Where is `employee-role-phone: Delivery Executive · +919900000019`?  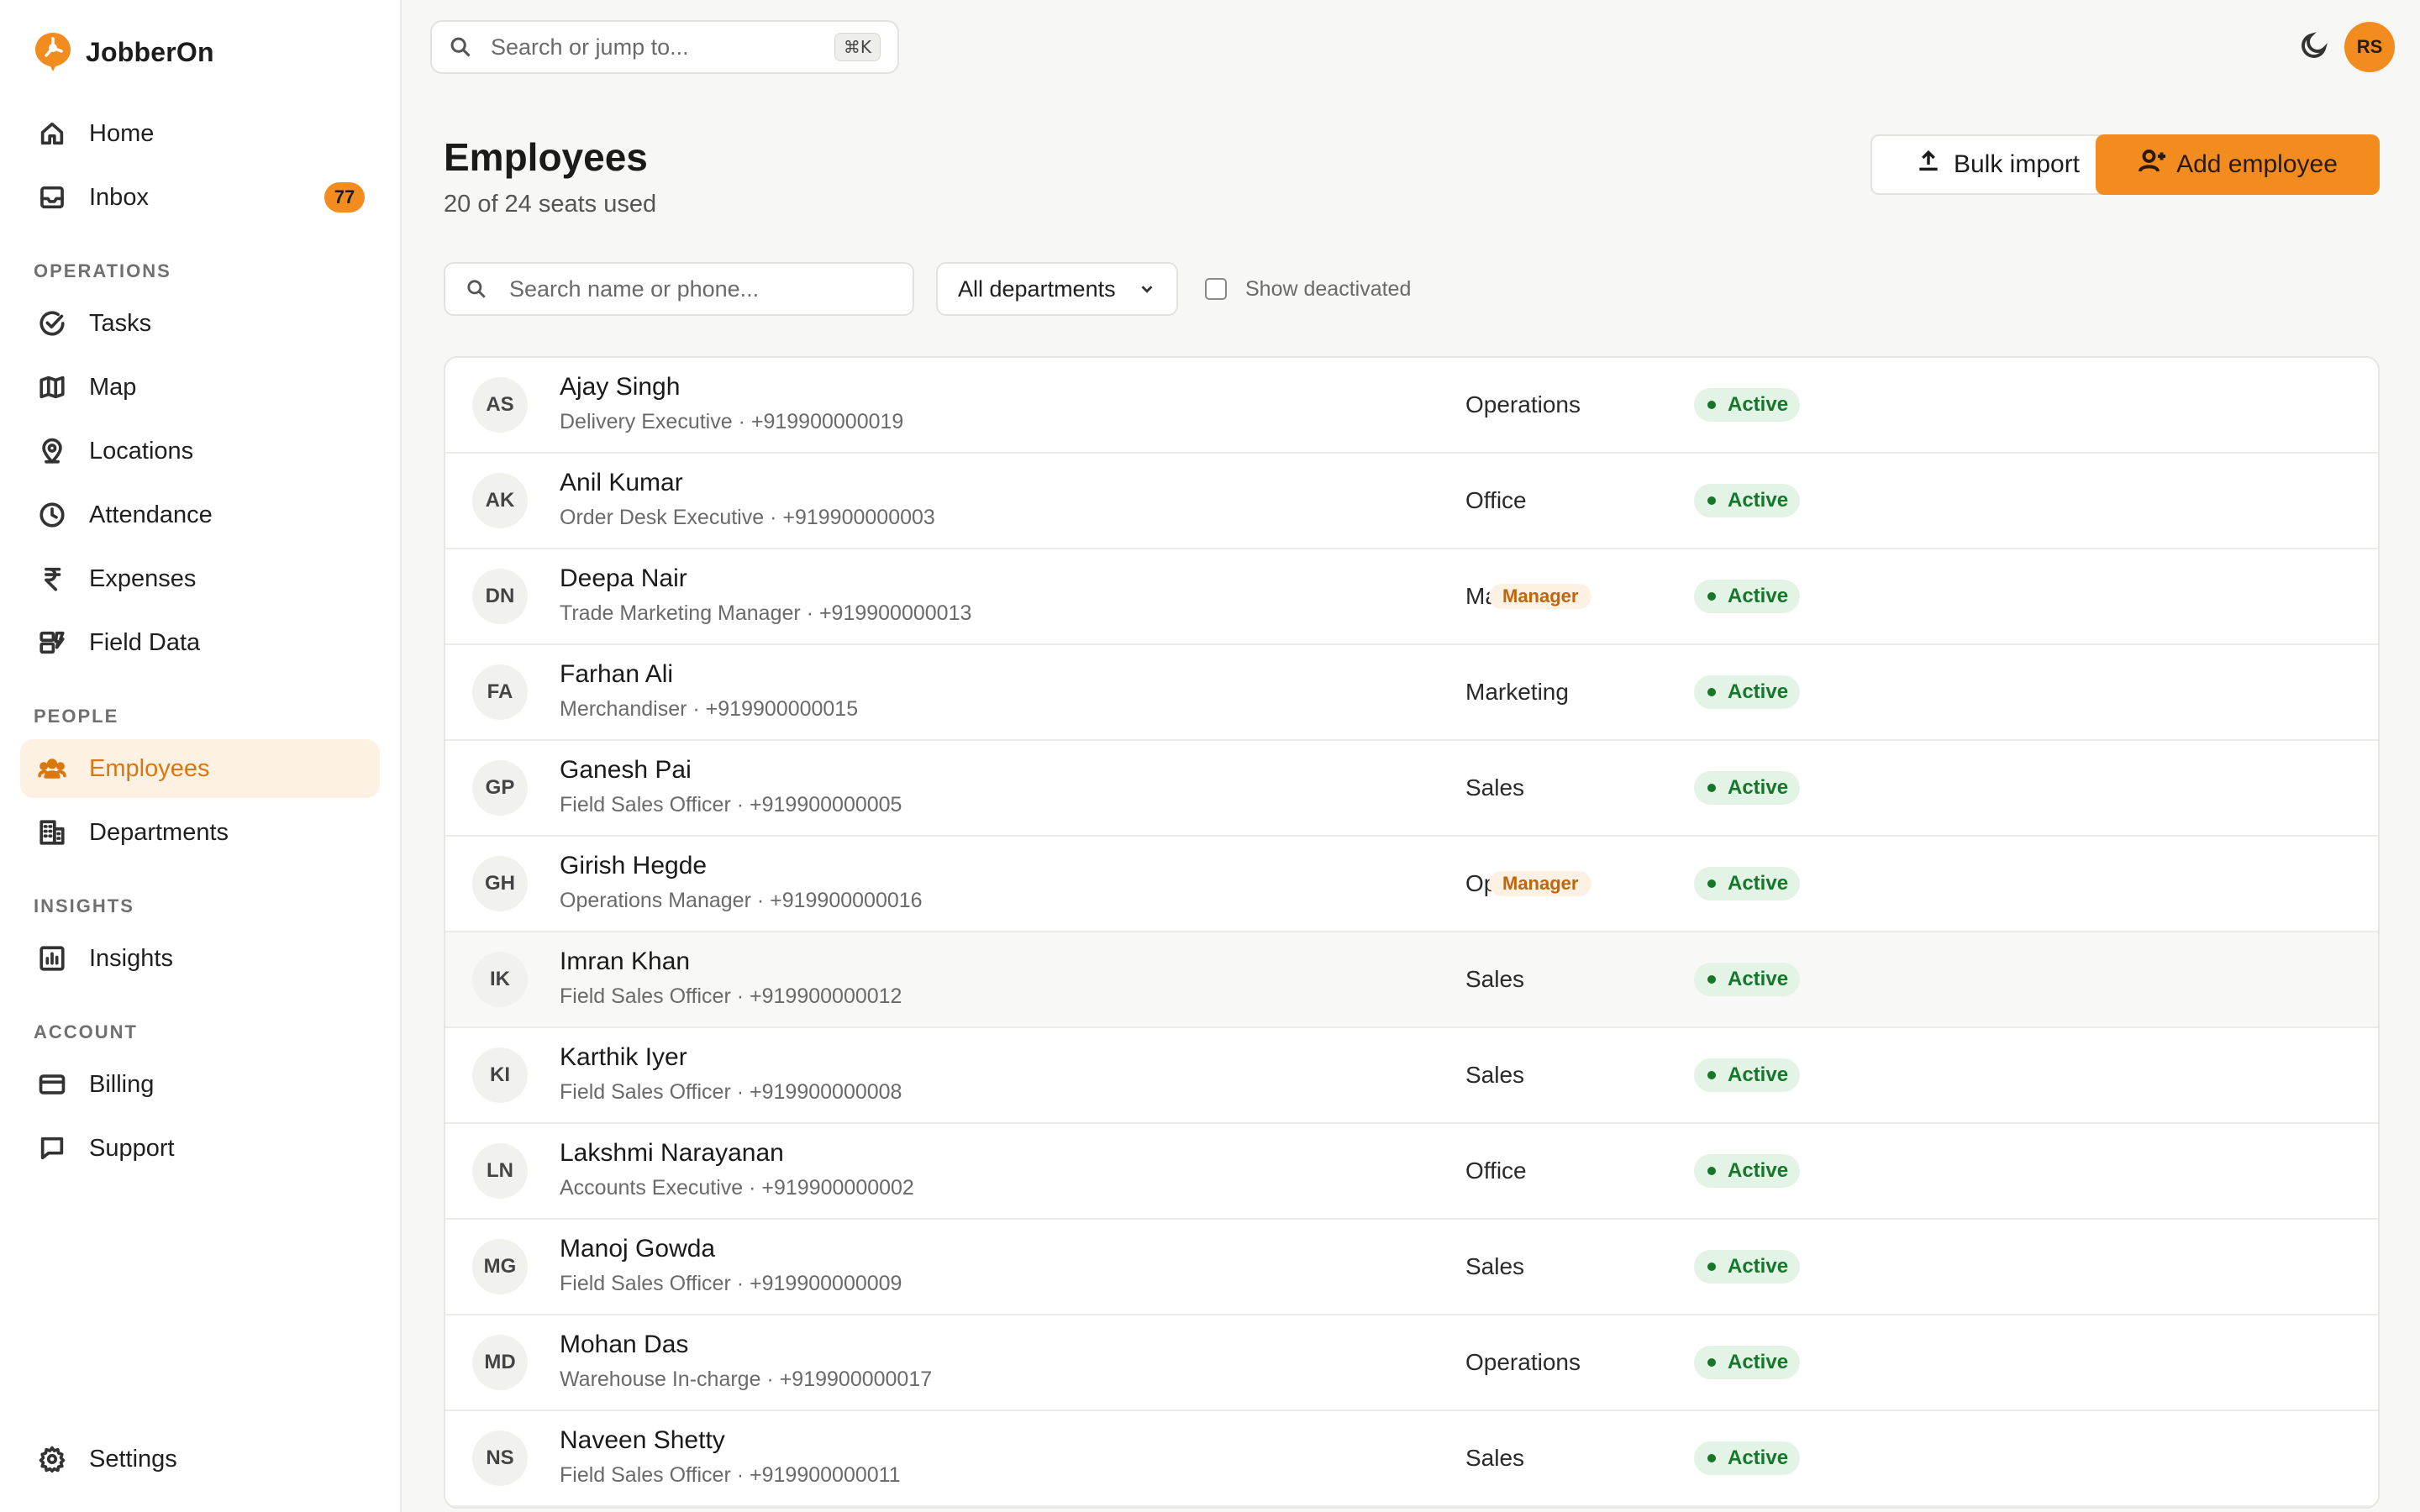 employee-role-phone: Delivery Executive · +919900000019 is located at coordinates (732, 422).